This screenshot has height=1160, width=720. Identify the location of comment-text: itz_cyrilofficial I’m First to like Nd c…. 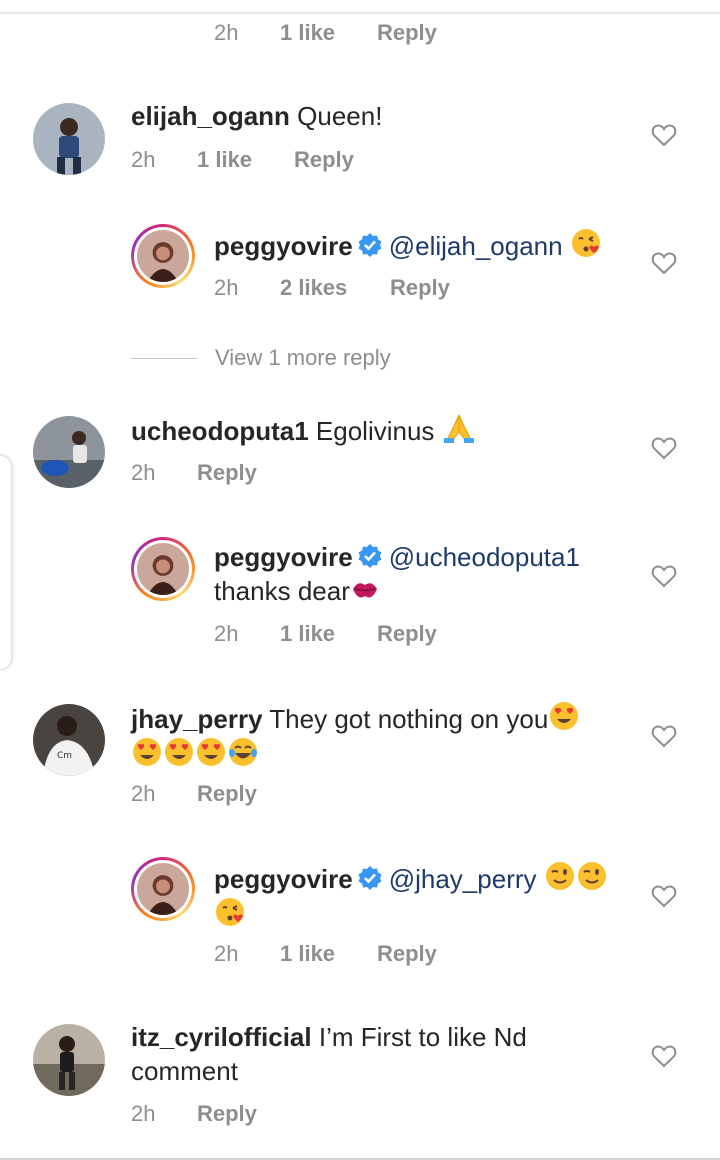
(371, 1054).